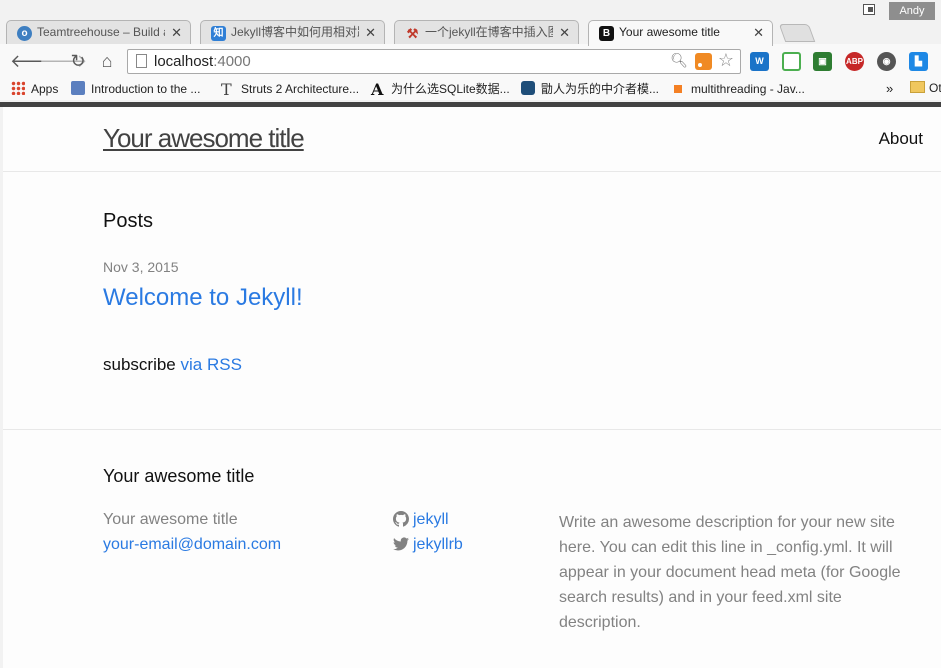 The image size is (941, 668). I want to click on tools-icon: ⚒, so click(412, 33).